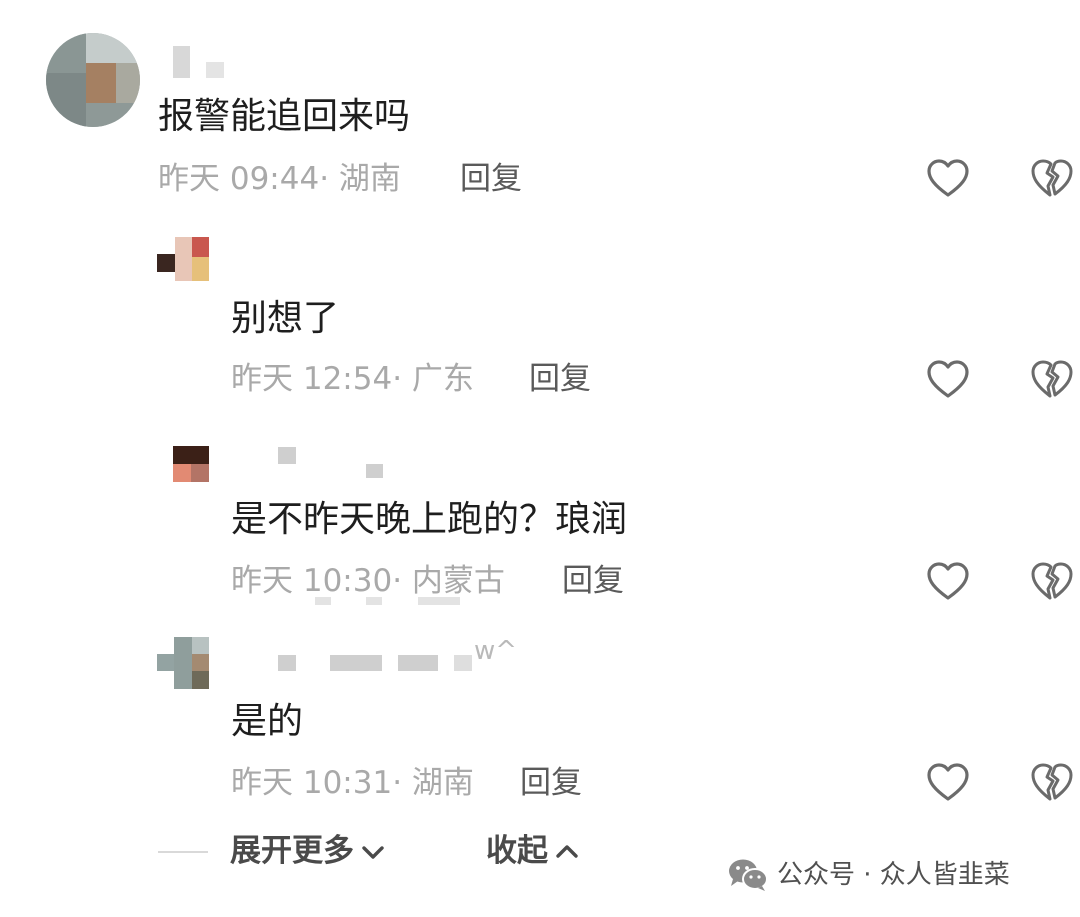 This screenshot has height=917, width=1080. Describe the element at coordinates (458, 581) in the screenshot. I see `comment-location: 内蒙古` at that location.